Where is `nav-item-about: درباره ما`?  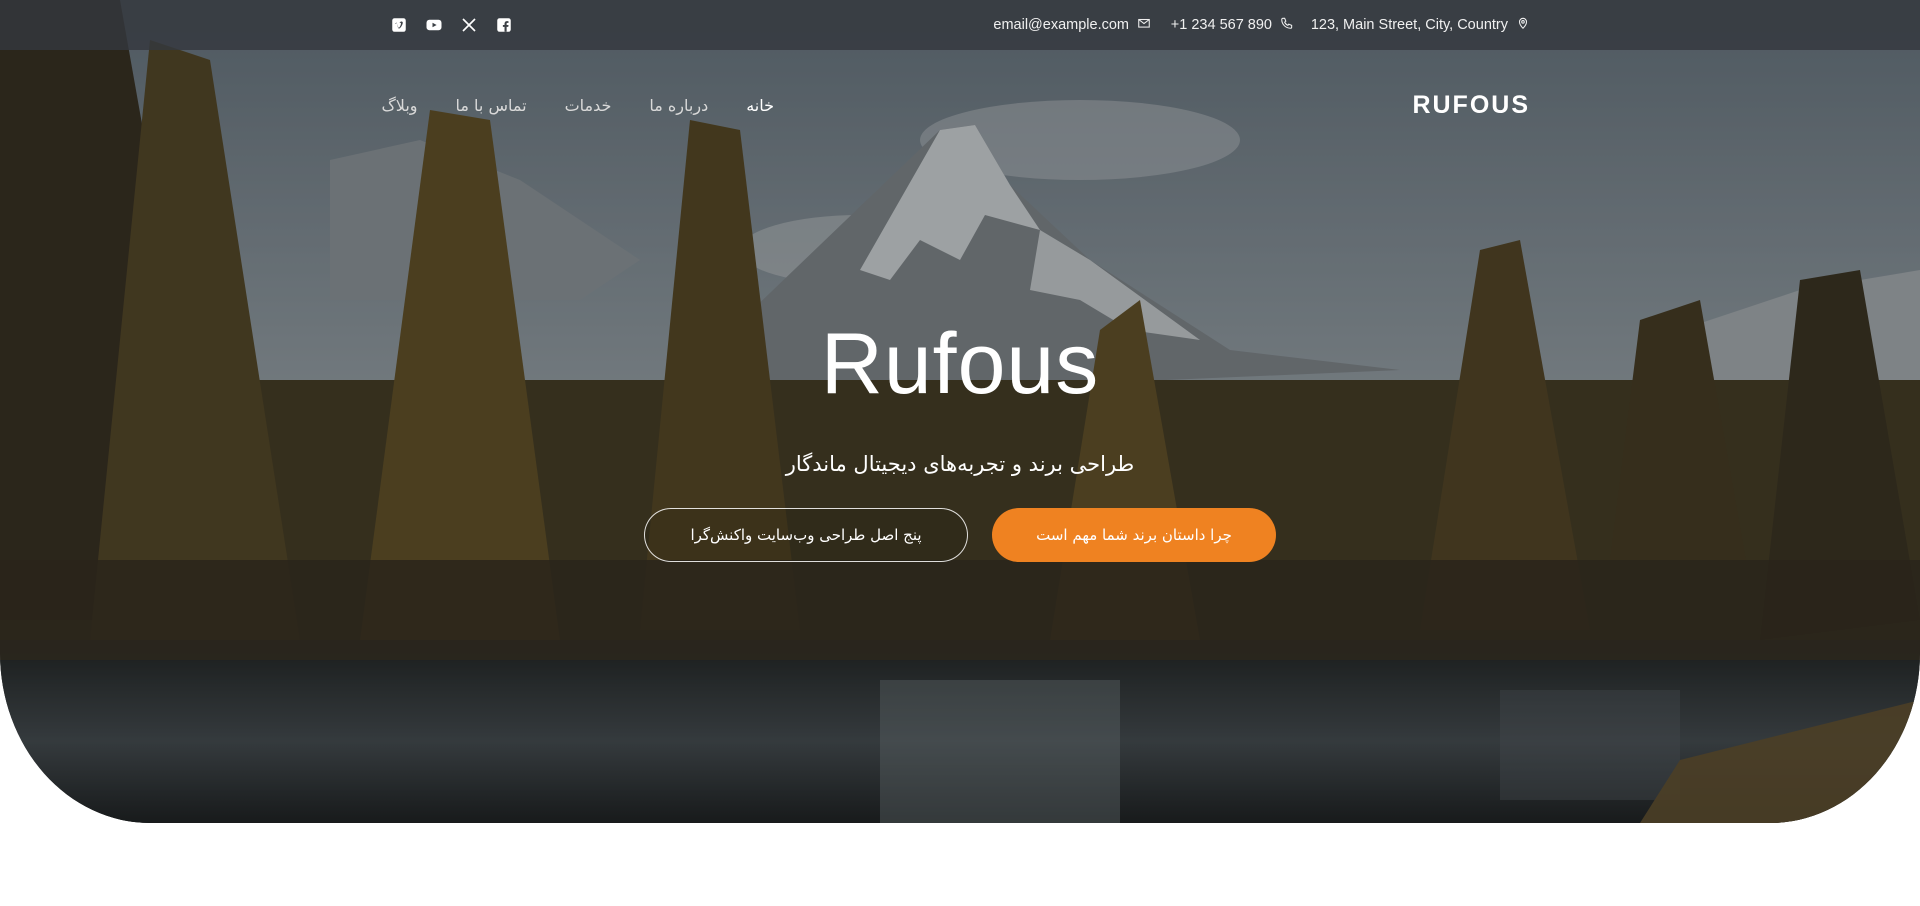 nav-item-about: درباره ما is located at coordinates (678, 105).